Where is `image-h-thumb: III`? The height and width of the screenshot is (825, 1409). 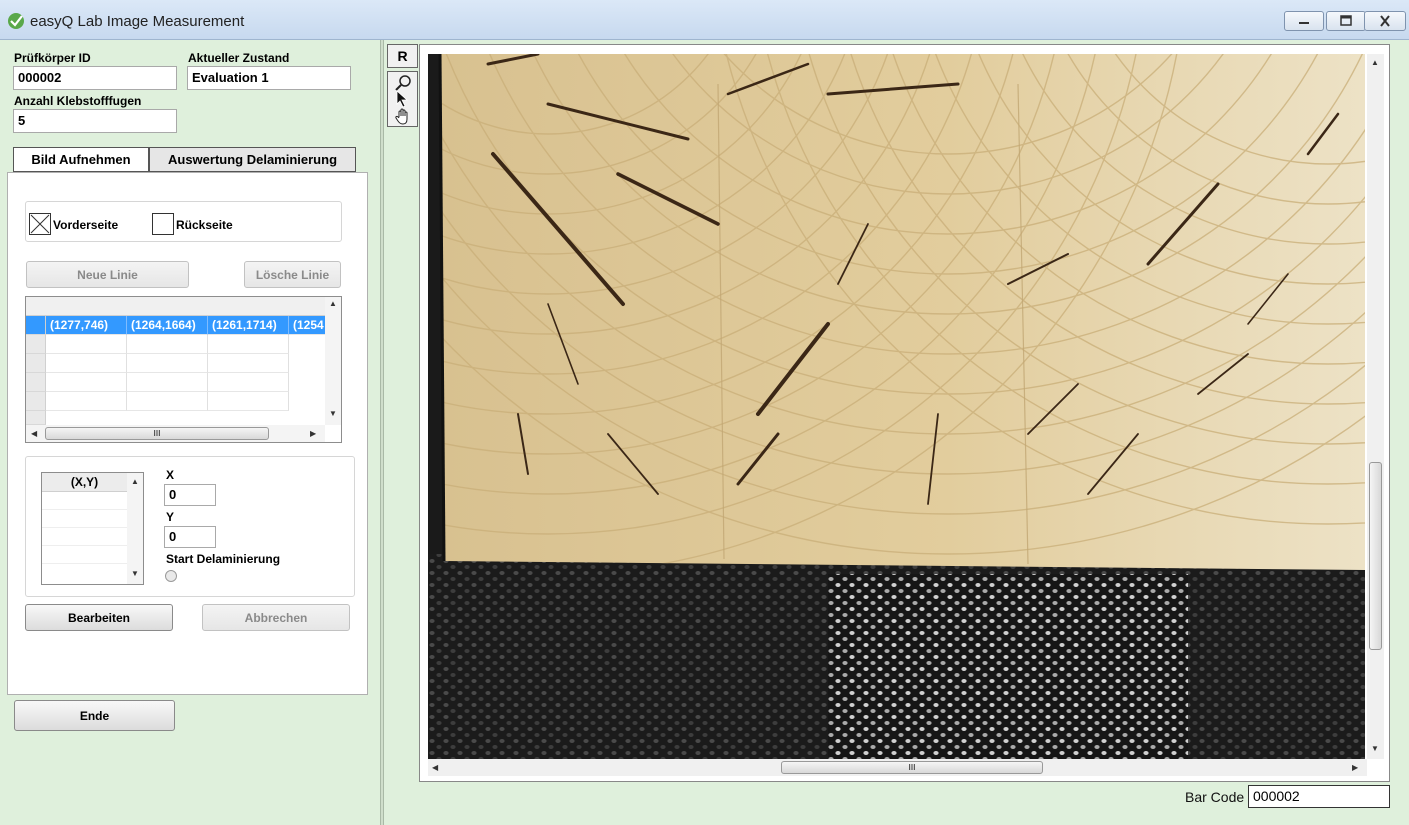 image-h-thumb: III is located at coordinates (912, 767).